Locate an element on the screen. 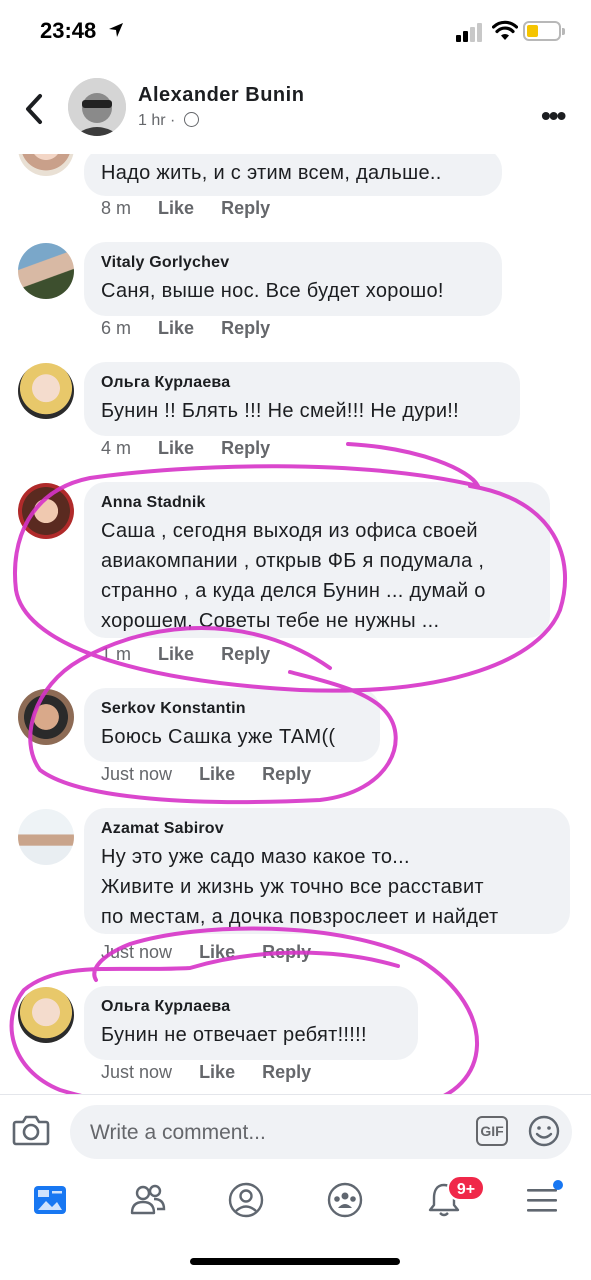  notifications-badge: 9+ is located at coordinates (466, 1188).